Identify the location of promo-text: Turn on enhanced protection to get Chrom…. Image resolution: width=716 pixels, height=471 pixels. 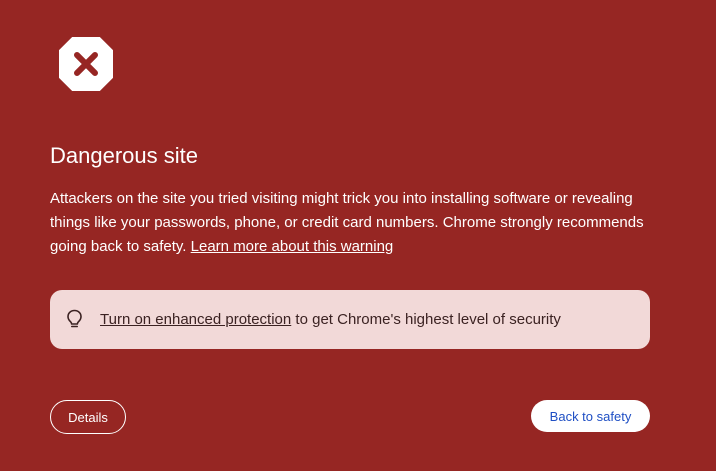
(330, 320).